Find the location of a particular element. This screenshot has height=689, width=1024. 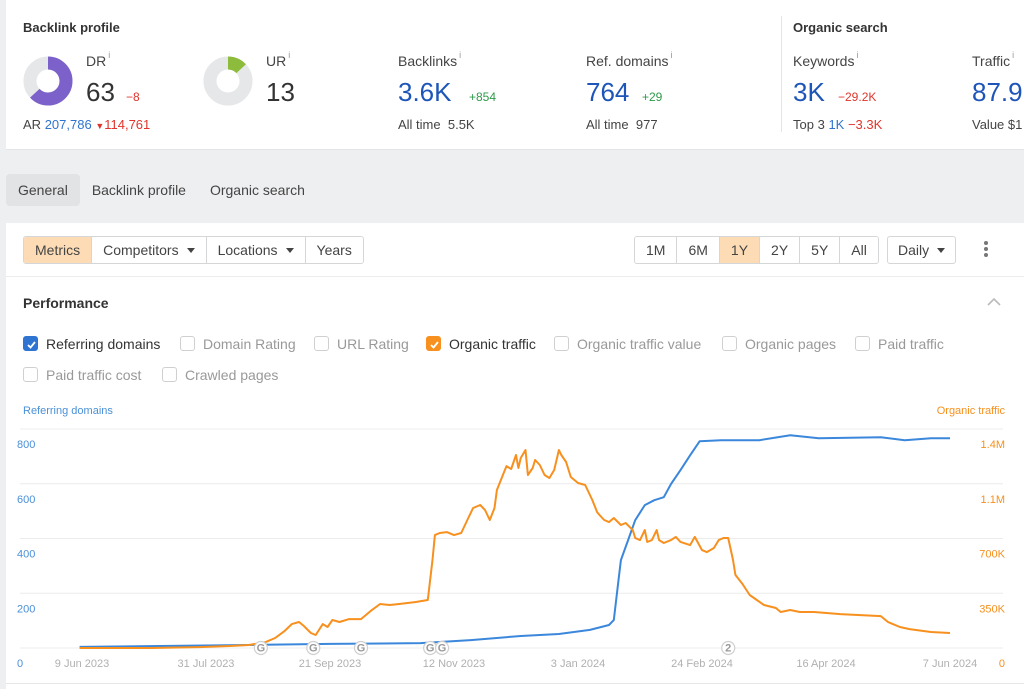

left-axis-title: Referring domains is located at coordinates (68, 411).